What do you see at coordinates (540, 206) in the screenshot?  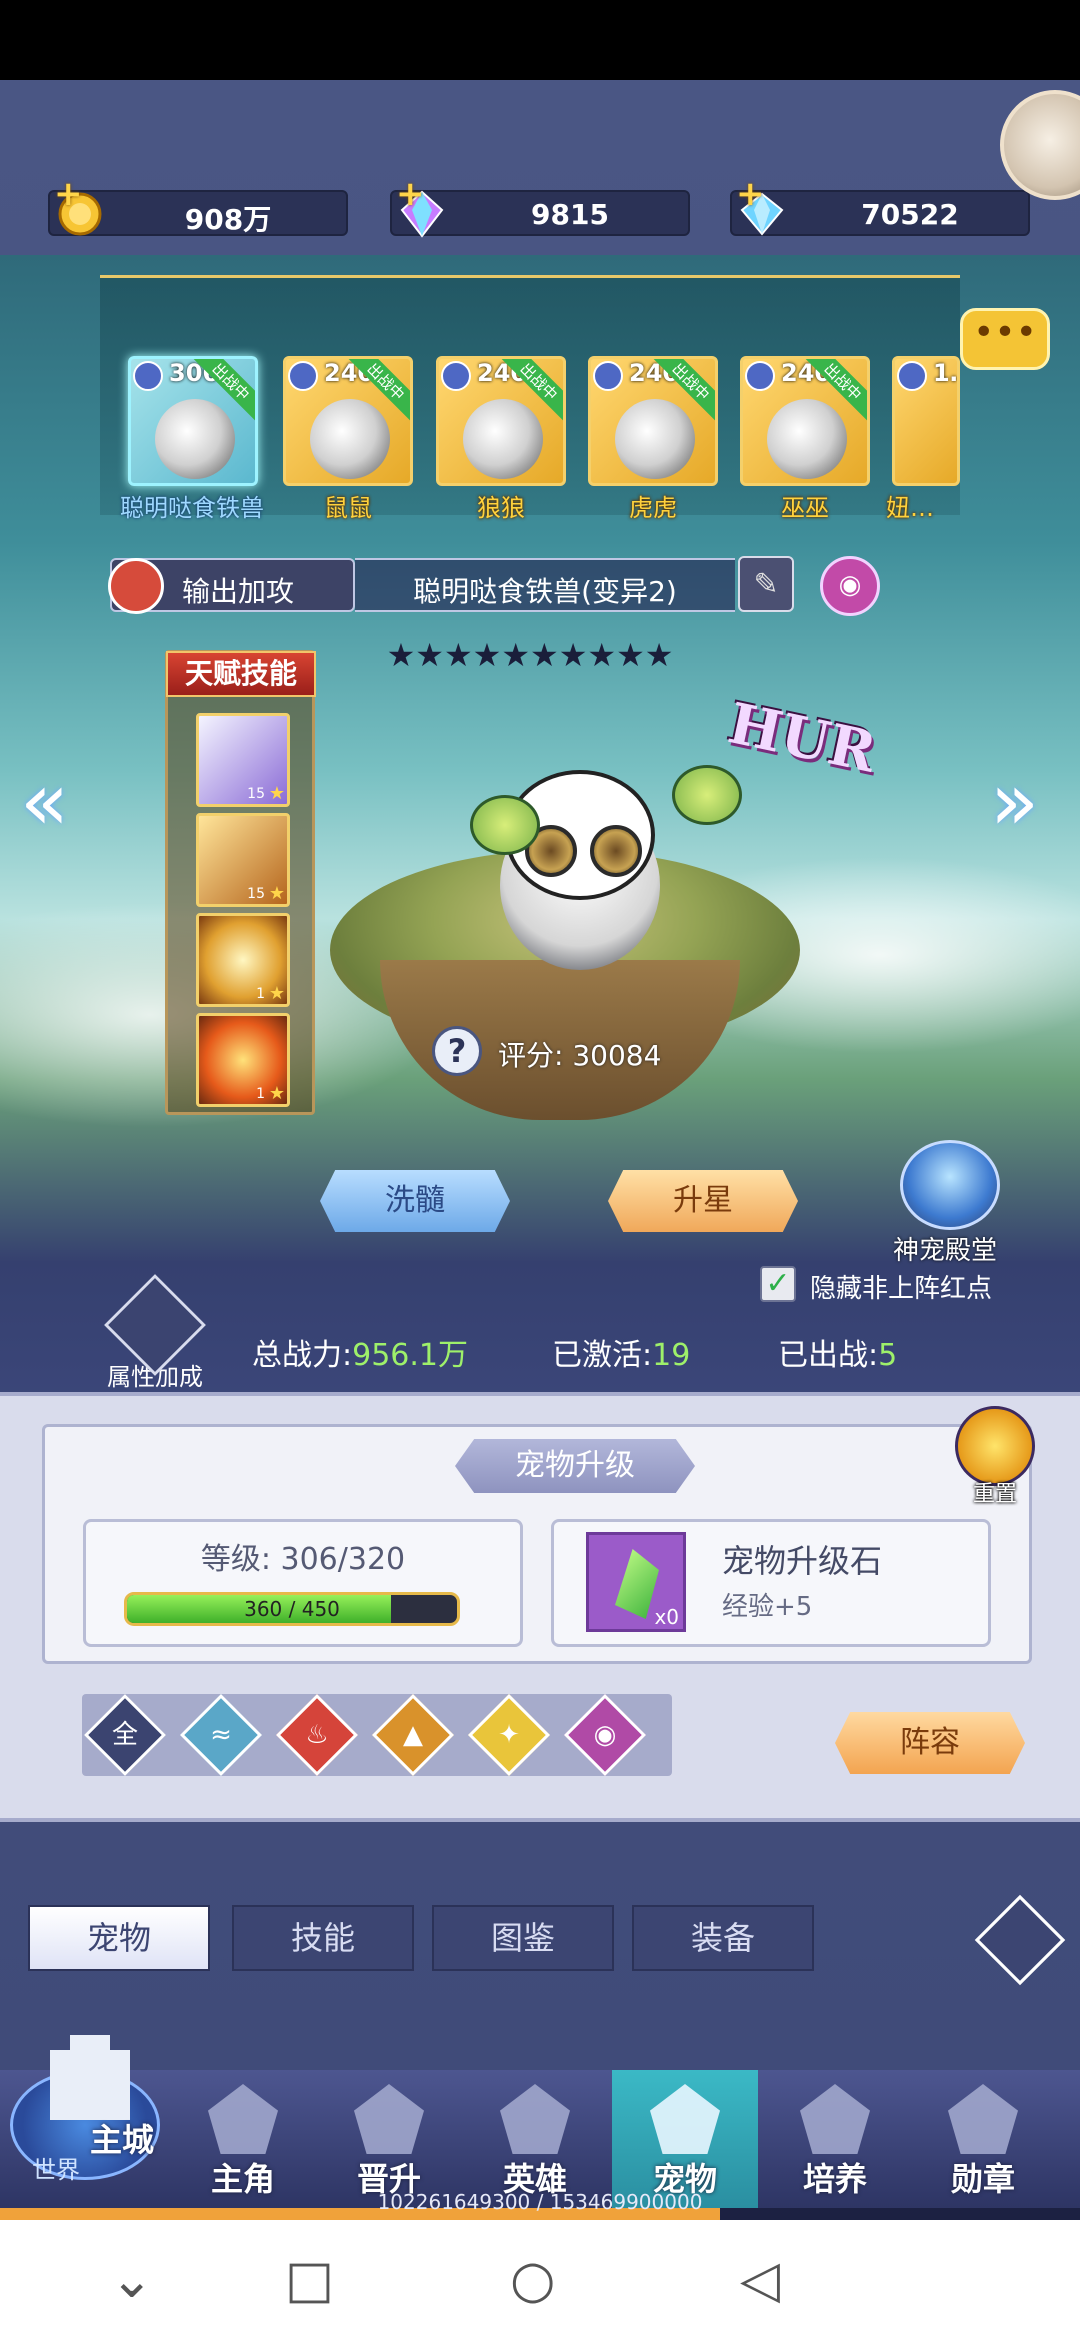 I see `currency-rainbow-diamond: + 9815` at bounding box center [540, 206].